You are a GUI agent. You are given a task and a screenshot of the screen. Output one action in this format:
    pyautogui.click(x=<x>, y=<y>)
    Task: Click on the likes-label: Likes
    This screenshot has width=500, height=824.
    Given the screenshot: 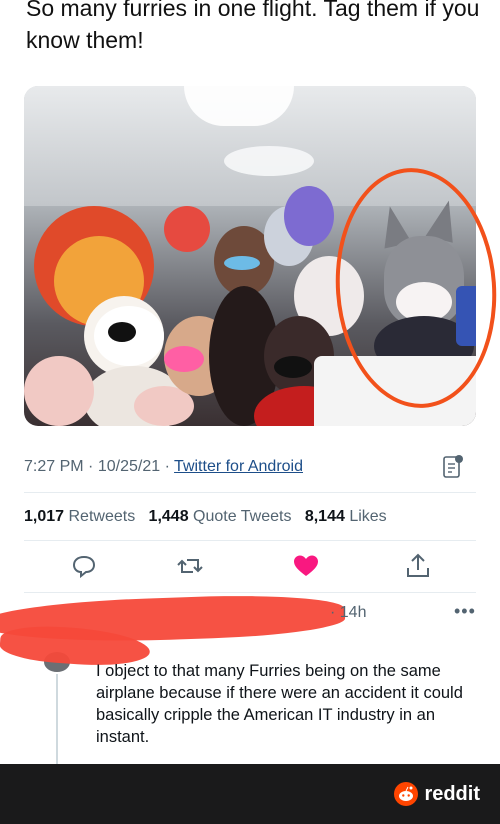 What is the action you would take?
    pyautogui.click(x=368, y=516)
    